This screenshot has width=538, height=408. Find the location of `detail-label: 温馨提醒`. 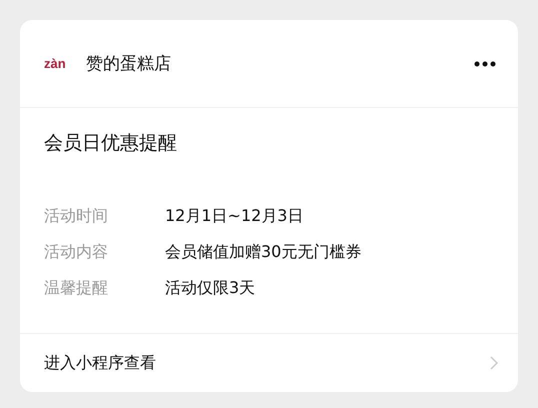

detail-label: 温馨提醒 is located at coordinates (76, 288).